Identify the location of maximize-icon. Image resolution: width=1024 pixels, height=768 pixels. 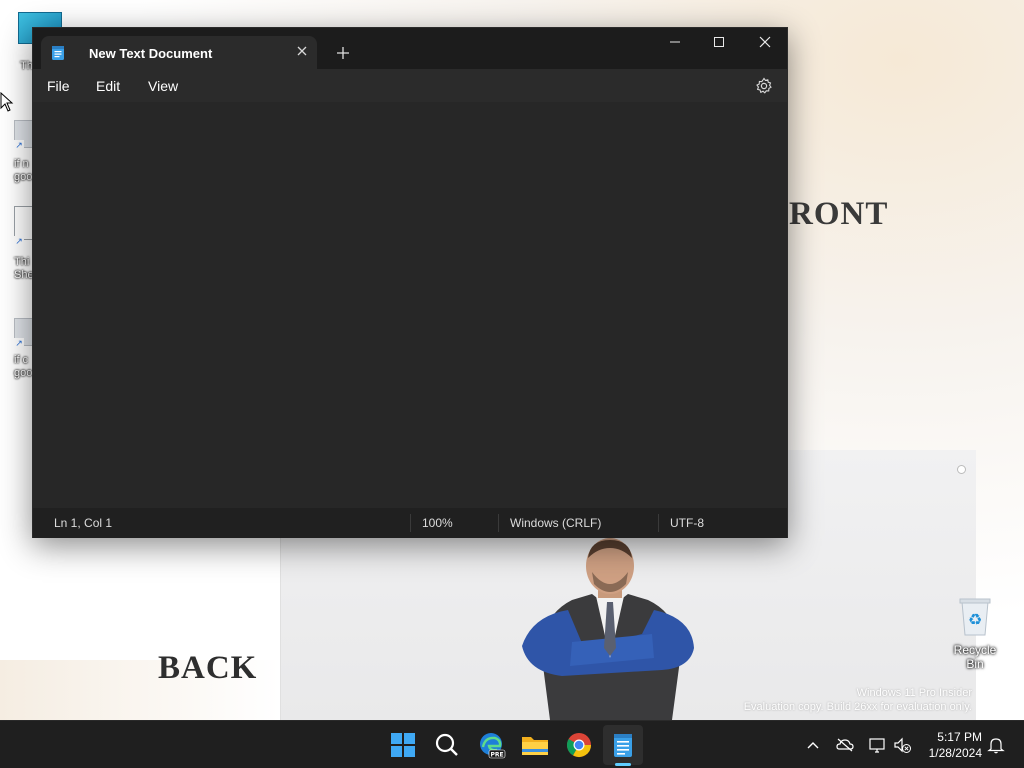
(719, 42).